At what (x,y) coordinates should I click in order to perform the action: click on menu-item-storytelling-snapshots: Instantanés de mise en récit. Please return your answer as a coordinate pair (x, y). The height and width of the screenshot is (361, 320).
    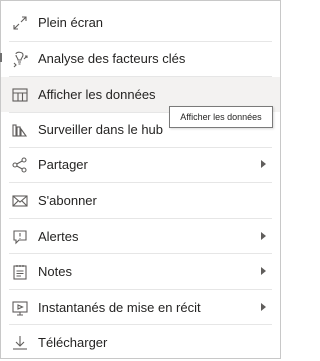
    Looking at the image, I should click on (140, 307).